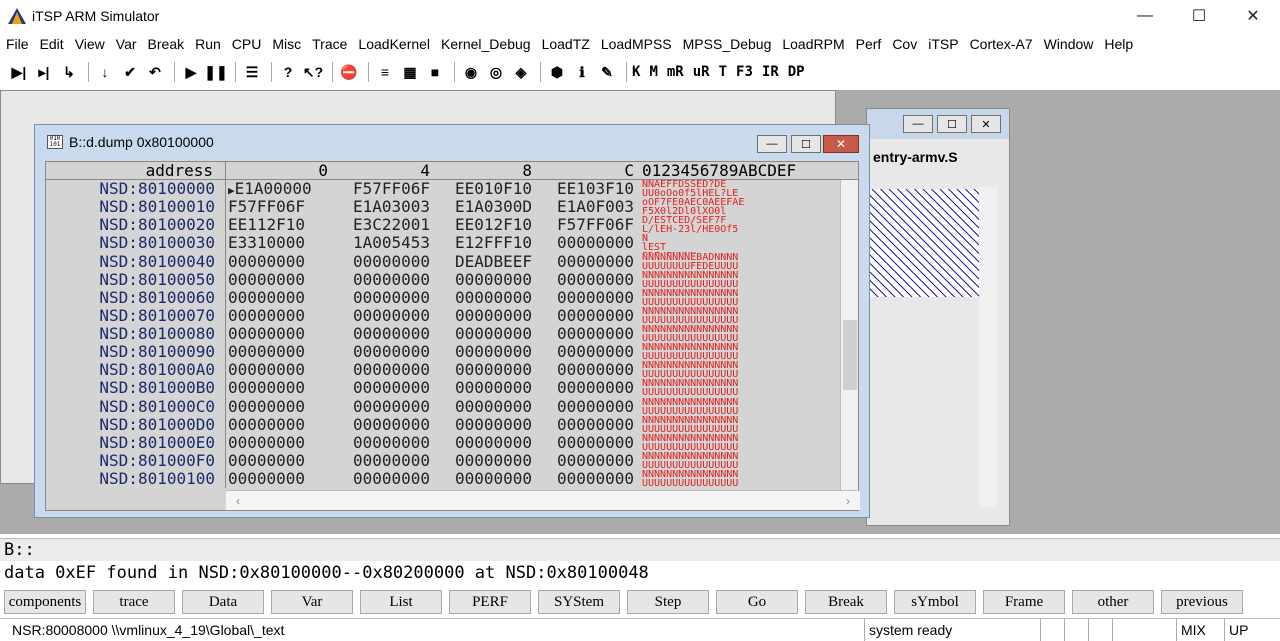 This screenshot has width=1280, height=641. What do you see at coordinates (481, 225) in the screenshot?
I see `dump-value: EE012F10` at bounding box center [481, 225].